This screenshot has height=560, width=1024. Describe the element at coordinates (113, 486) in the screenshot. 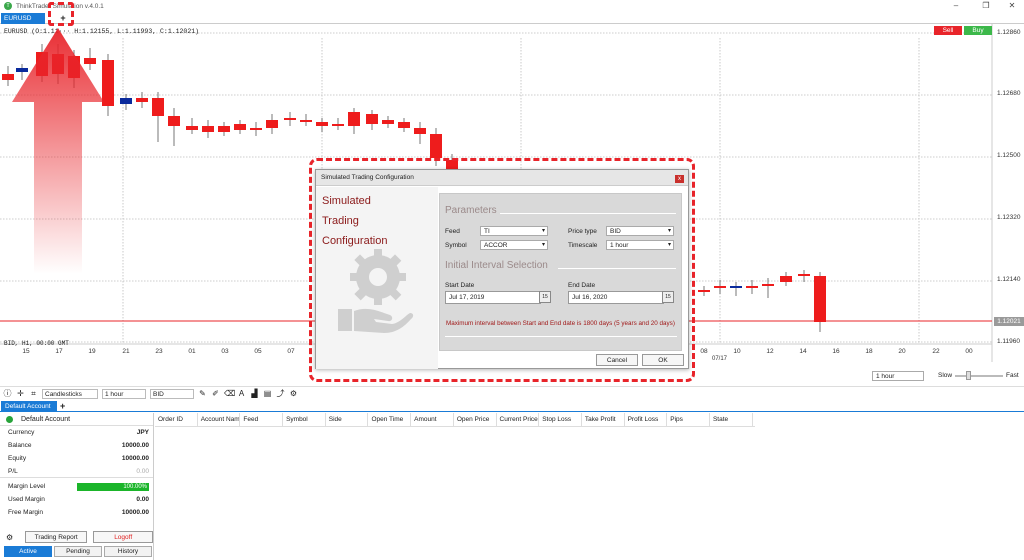

I see `margin-level-bar: 100.00%` at that location.